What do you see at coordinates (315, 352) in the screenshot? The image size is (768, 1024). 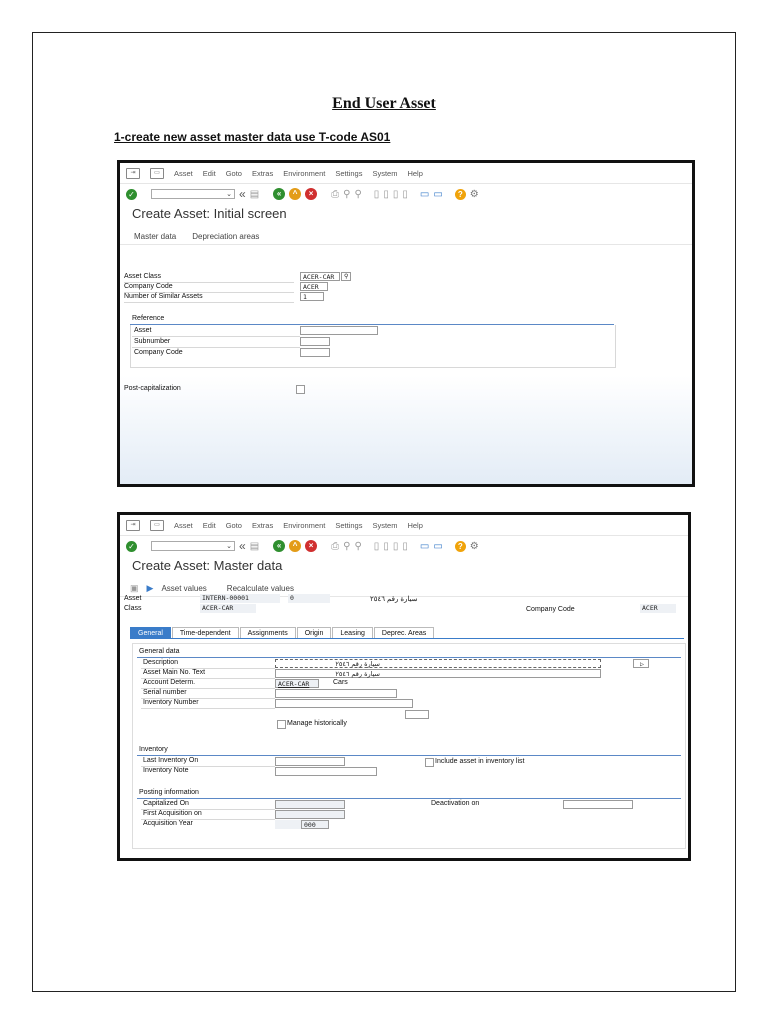 I see `ref-company-field` at bounding box center [315, 352].